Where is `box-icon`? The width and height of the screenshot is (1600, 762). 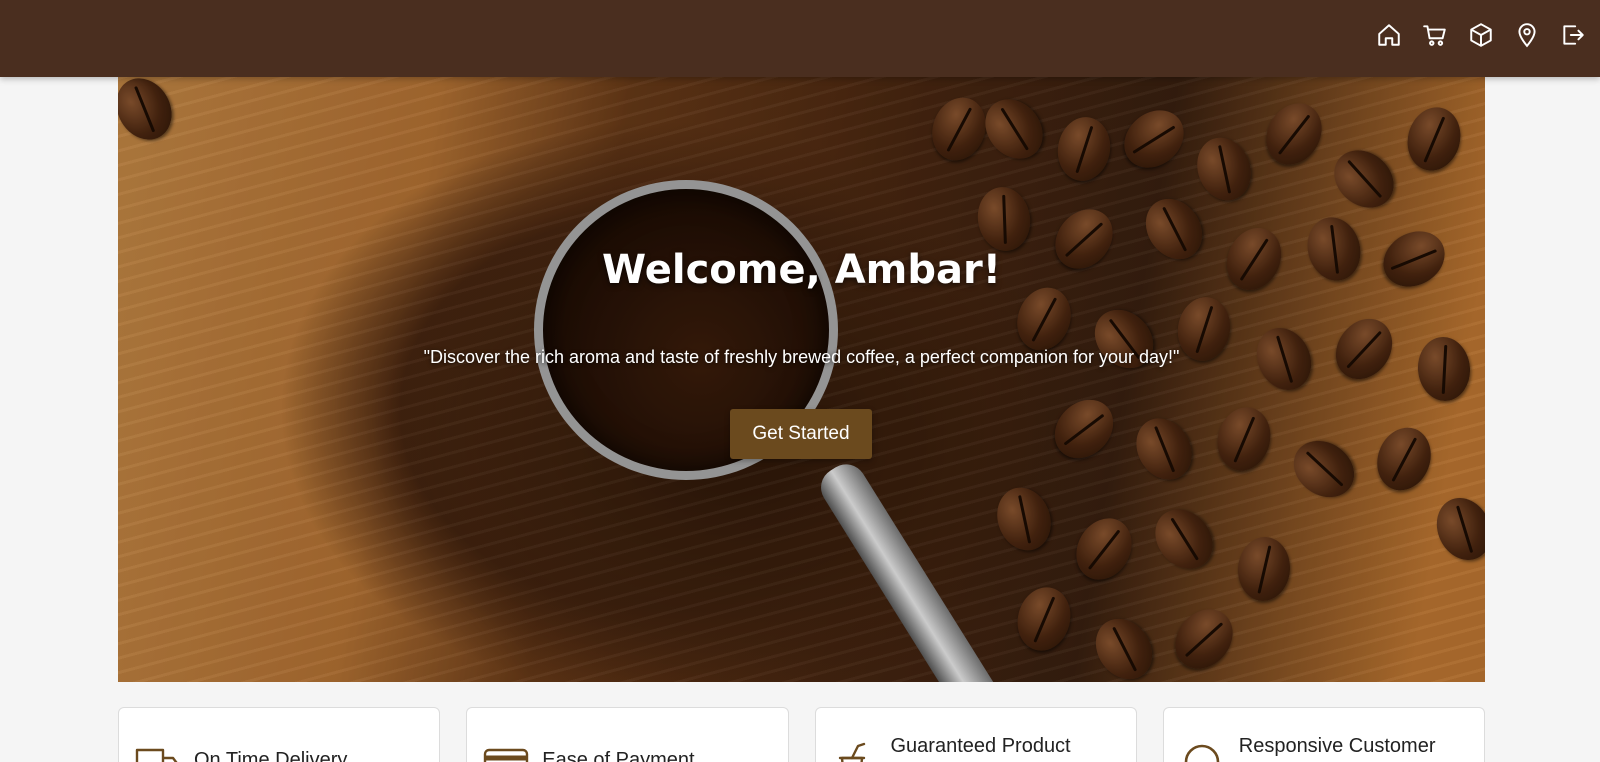 box-icon is located at coordinates (1481, 35).